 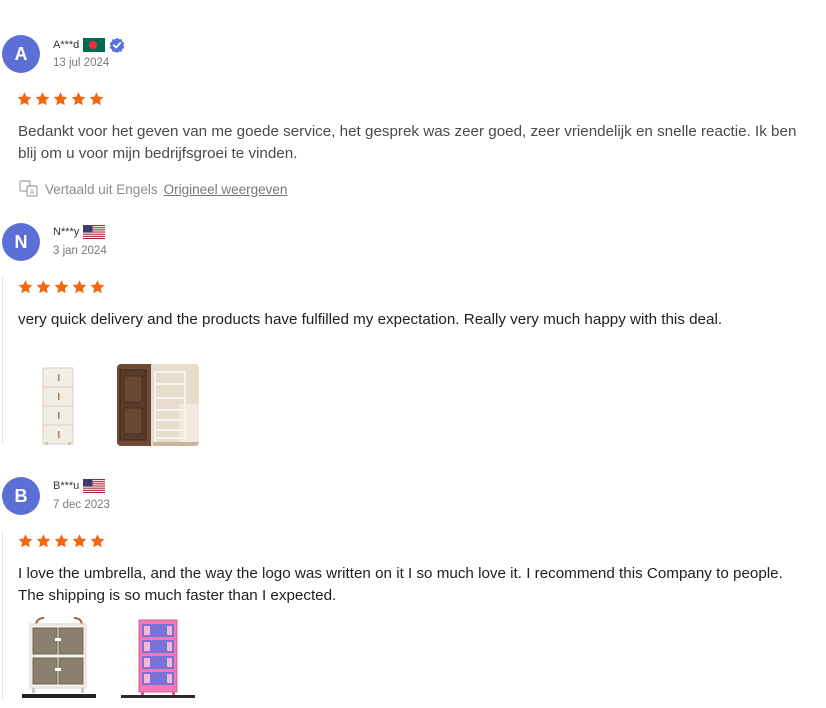 I want to click on avatar: B, so click(x=21, y=496).